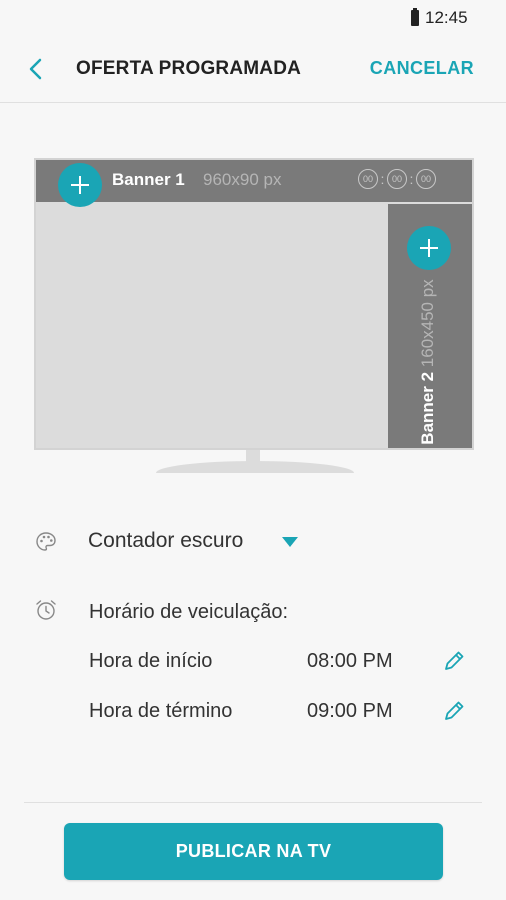 Image resolution: width=506 pixels, height=900 pixels. I want to click on app-bar: OFERTA PROGRAMADA CANCELAR, so click(253, 69).